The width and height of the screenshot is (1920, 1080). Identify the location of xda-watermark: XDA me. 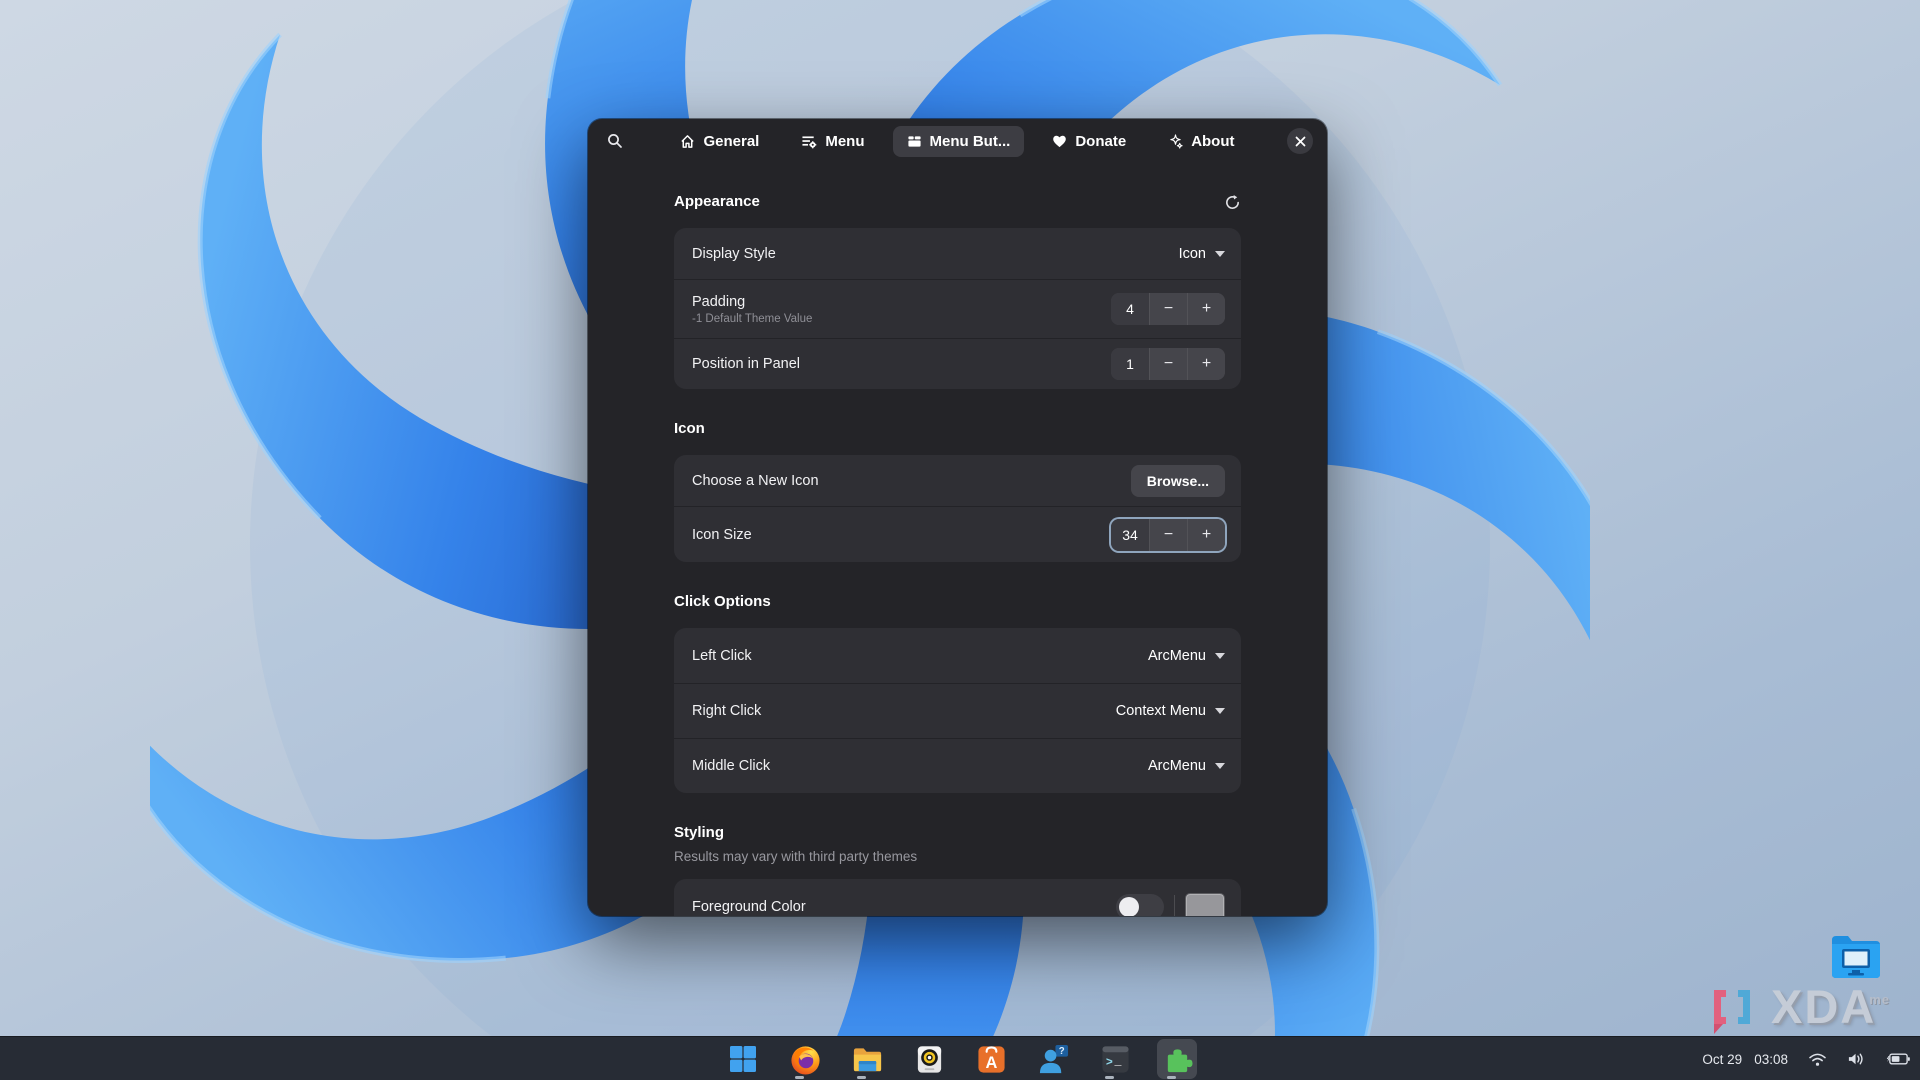
(1797, 1008).